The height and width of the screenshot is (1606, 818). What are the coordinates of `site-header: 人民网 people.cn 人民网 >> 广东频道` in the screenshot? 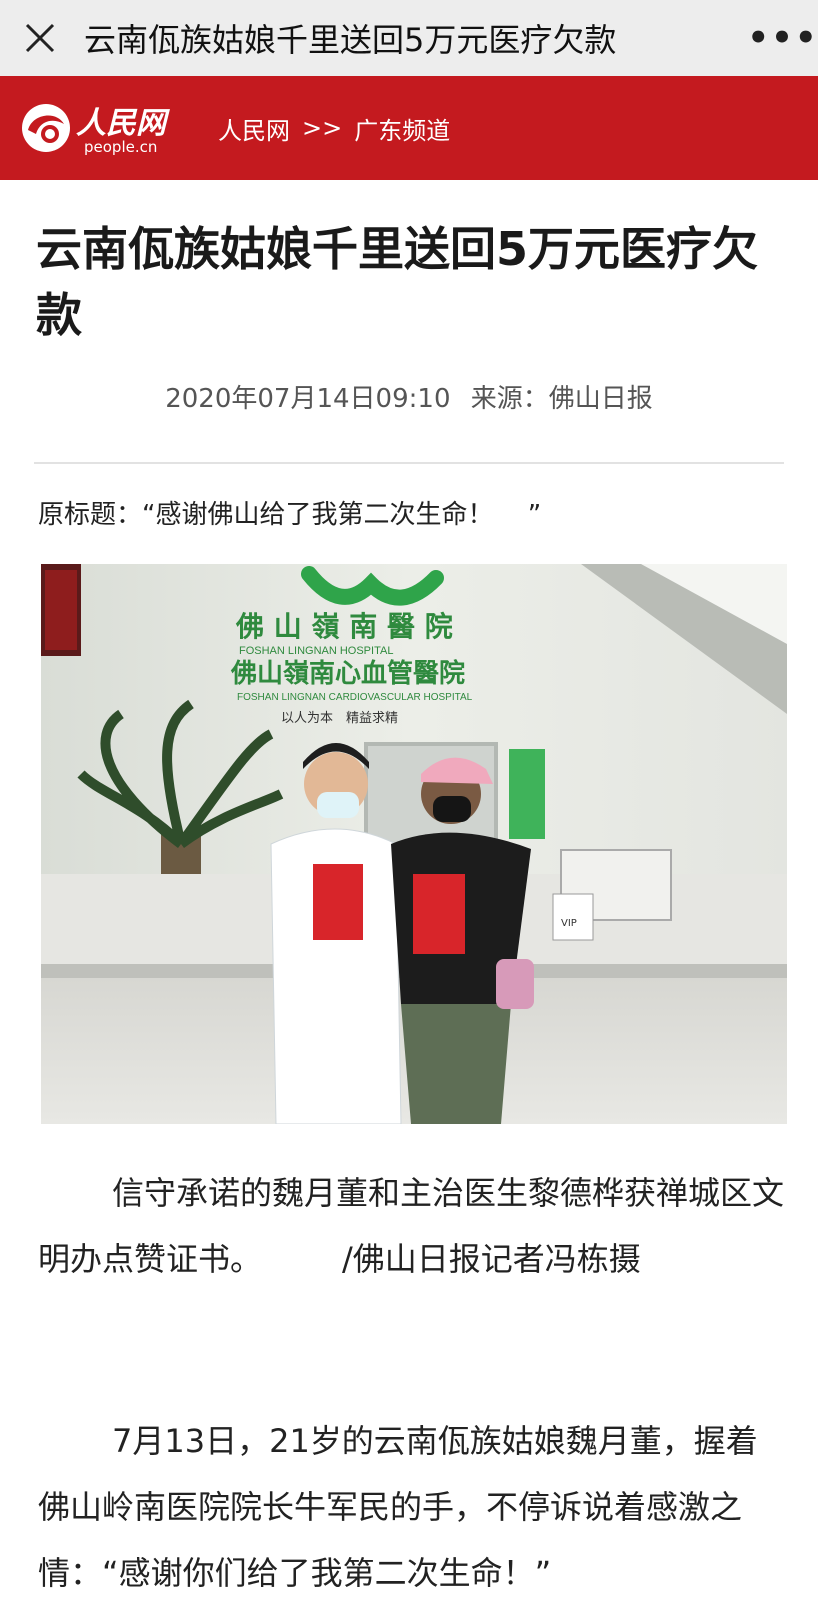 It's located at (409, 128).